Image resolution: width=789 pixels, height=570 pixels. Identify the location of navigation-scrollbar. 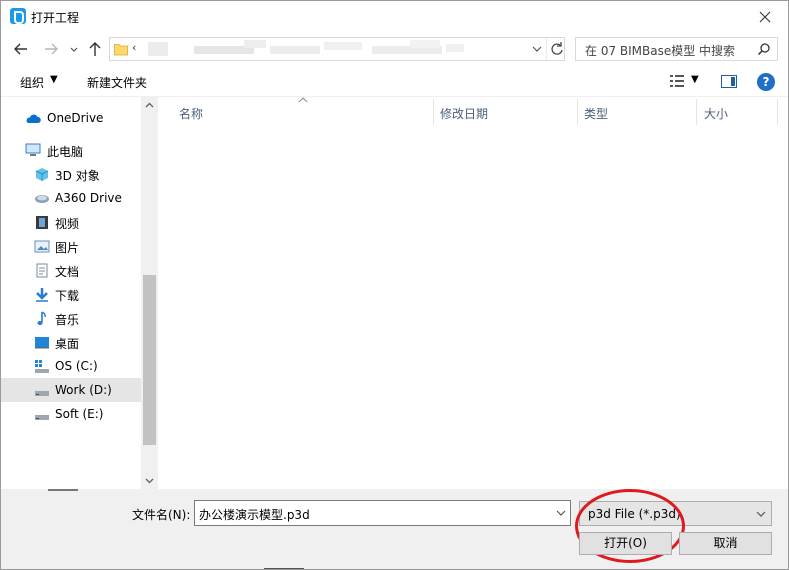
(149, 293).